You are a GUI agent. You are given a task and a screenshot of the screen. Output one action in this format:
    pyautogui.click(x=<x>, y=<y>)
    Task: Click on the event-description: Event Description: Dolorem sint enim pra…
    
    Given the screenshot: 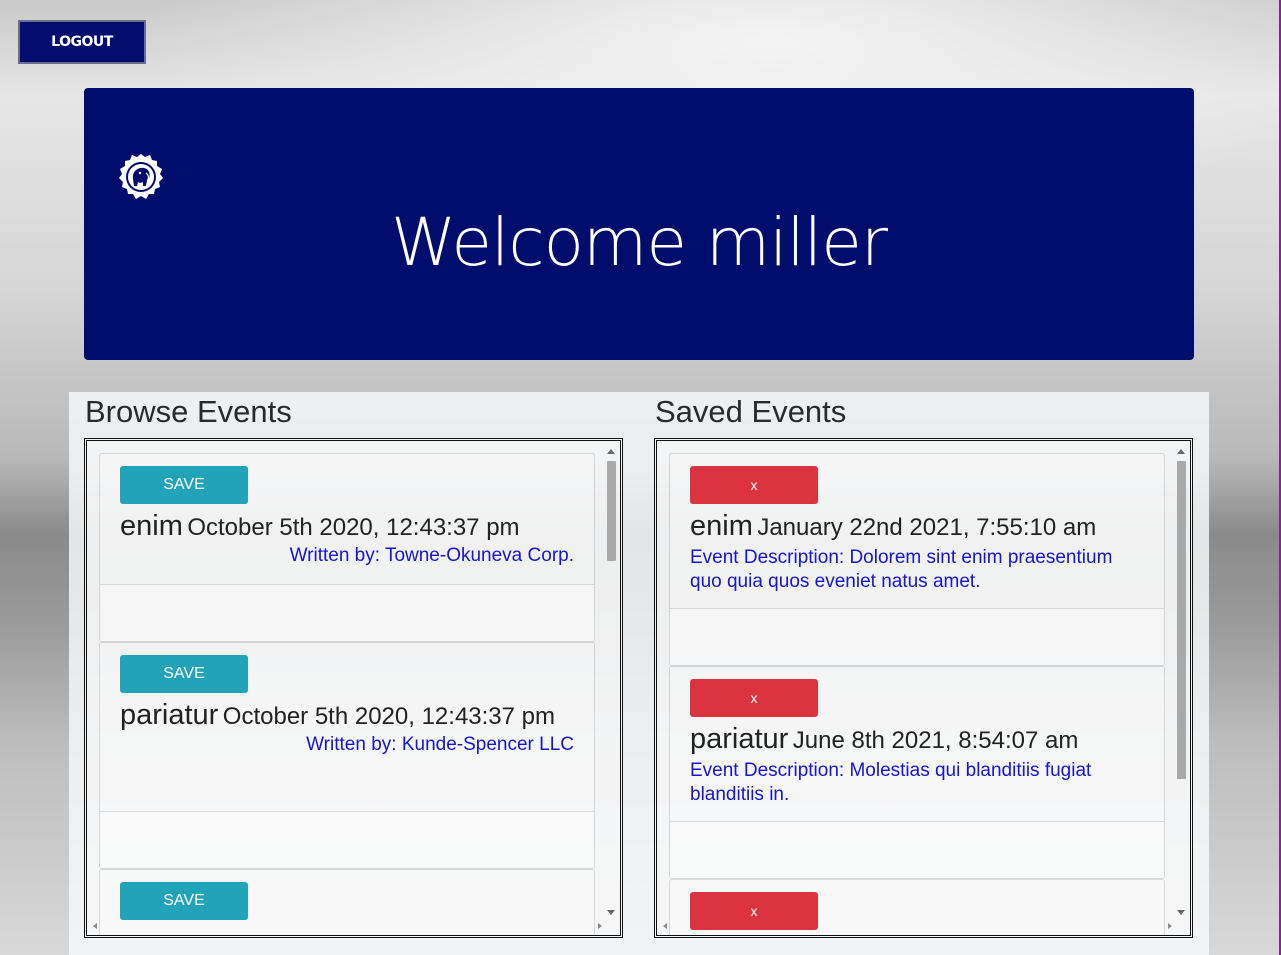 What is the action you would take?
    pyautogui.click(x=901, y=570)
    